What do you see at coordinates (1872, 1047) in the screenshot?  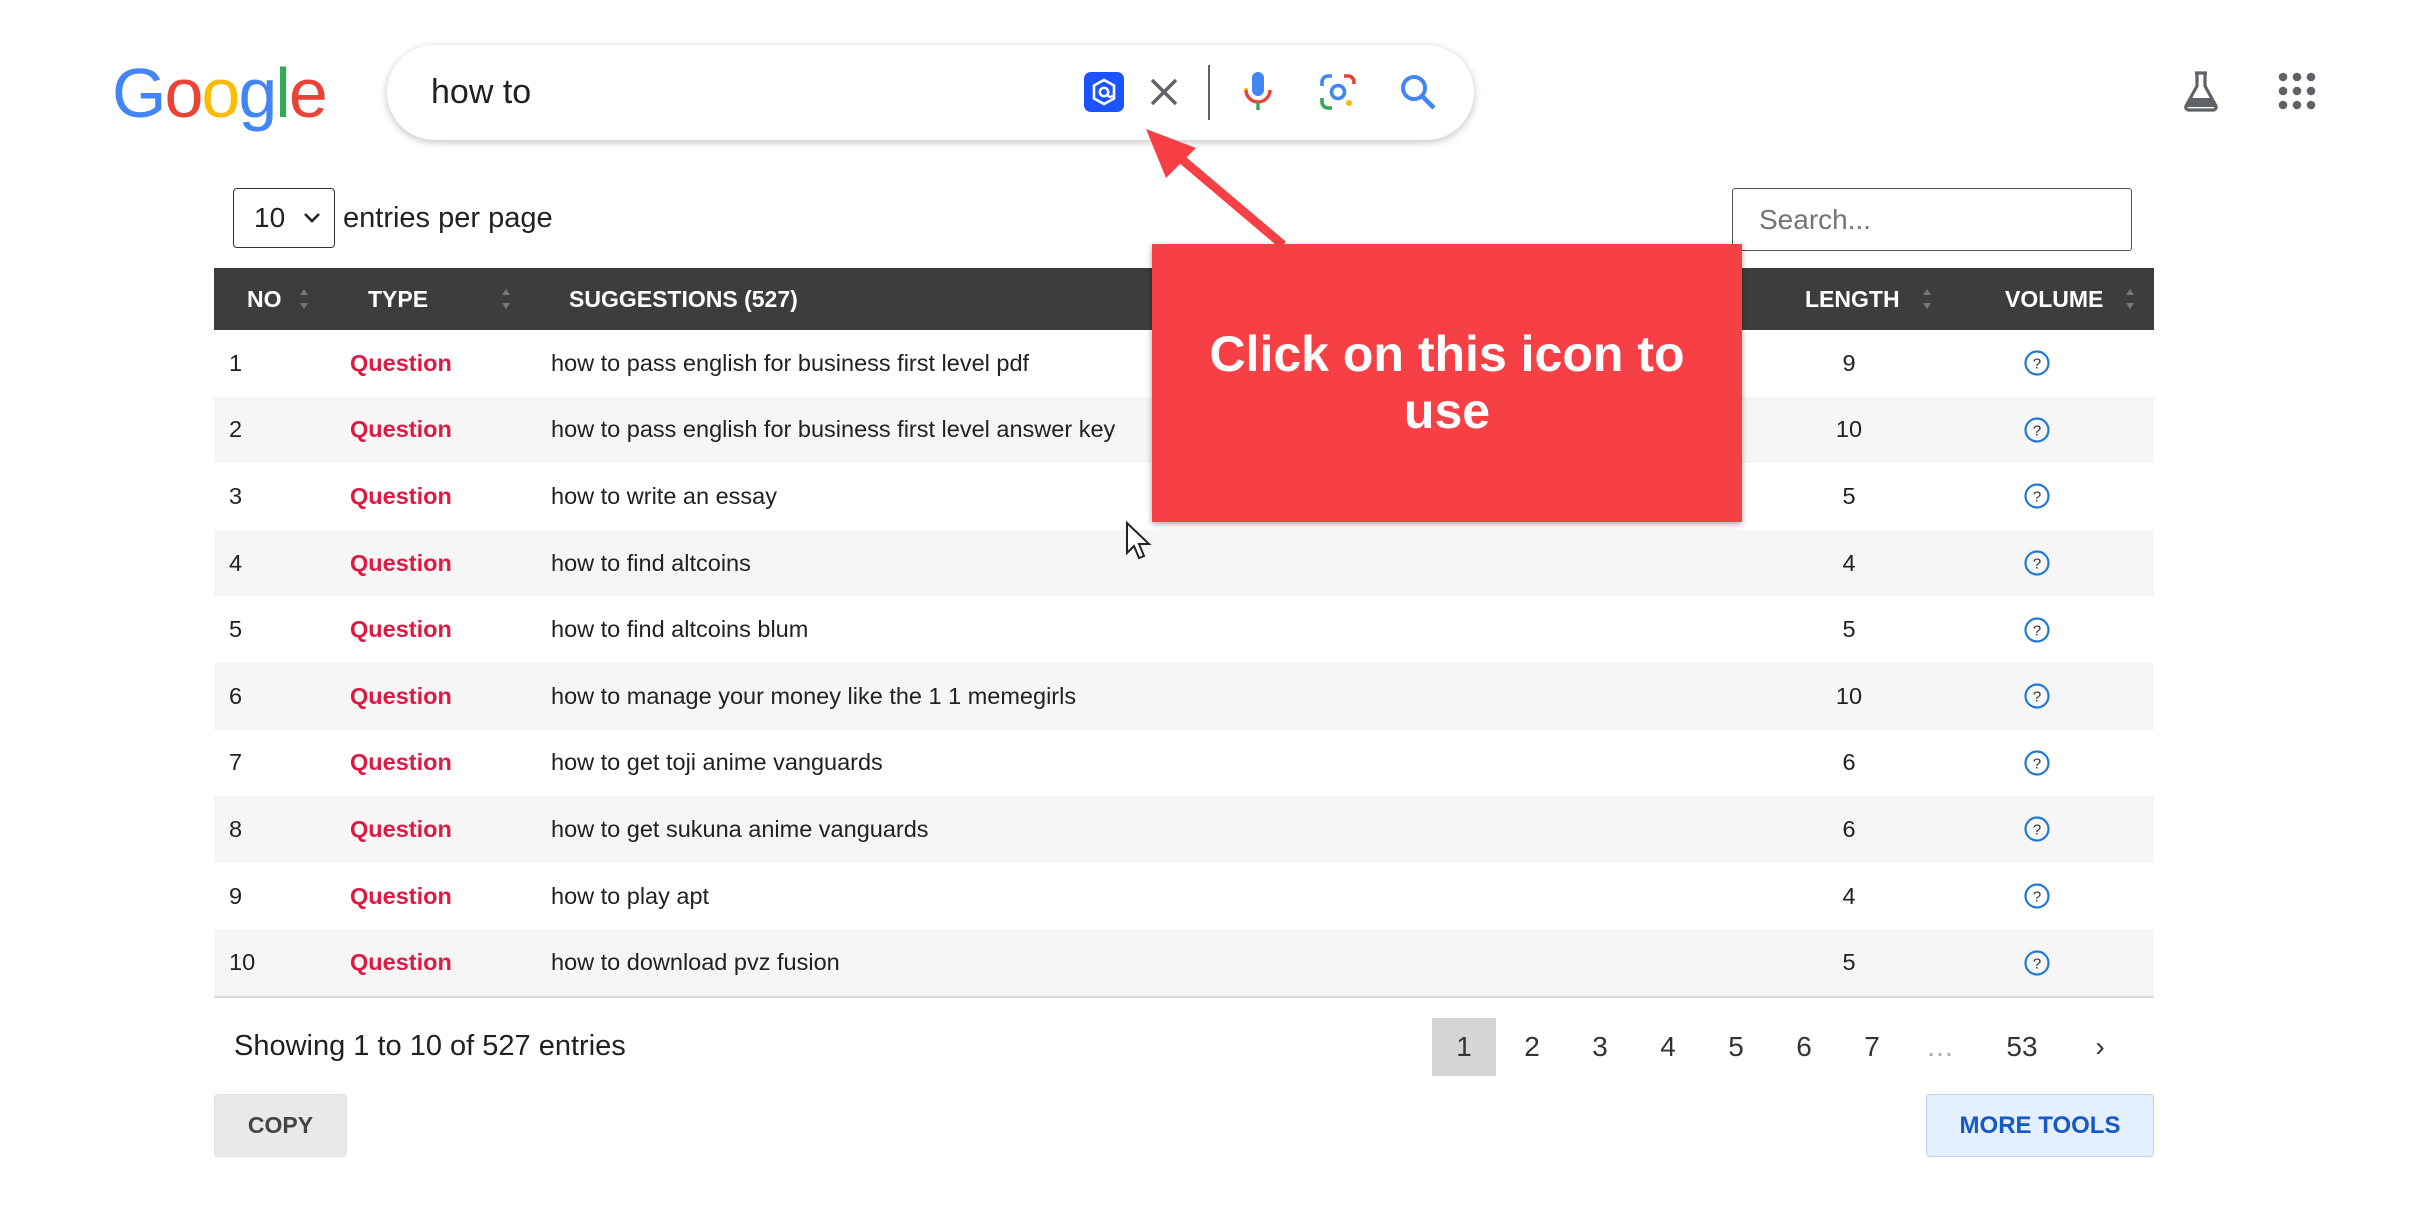 I see `page-button: 7` at bounding box center [1872, 1047].